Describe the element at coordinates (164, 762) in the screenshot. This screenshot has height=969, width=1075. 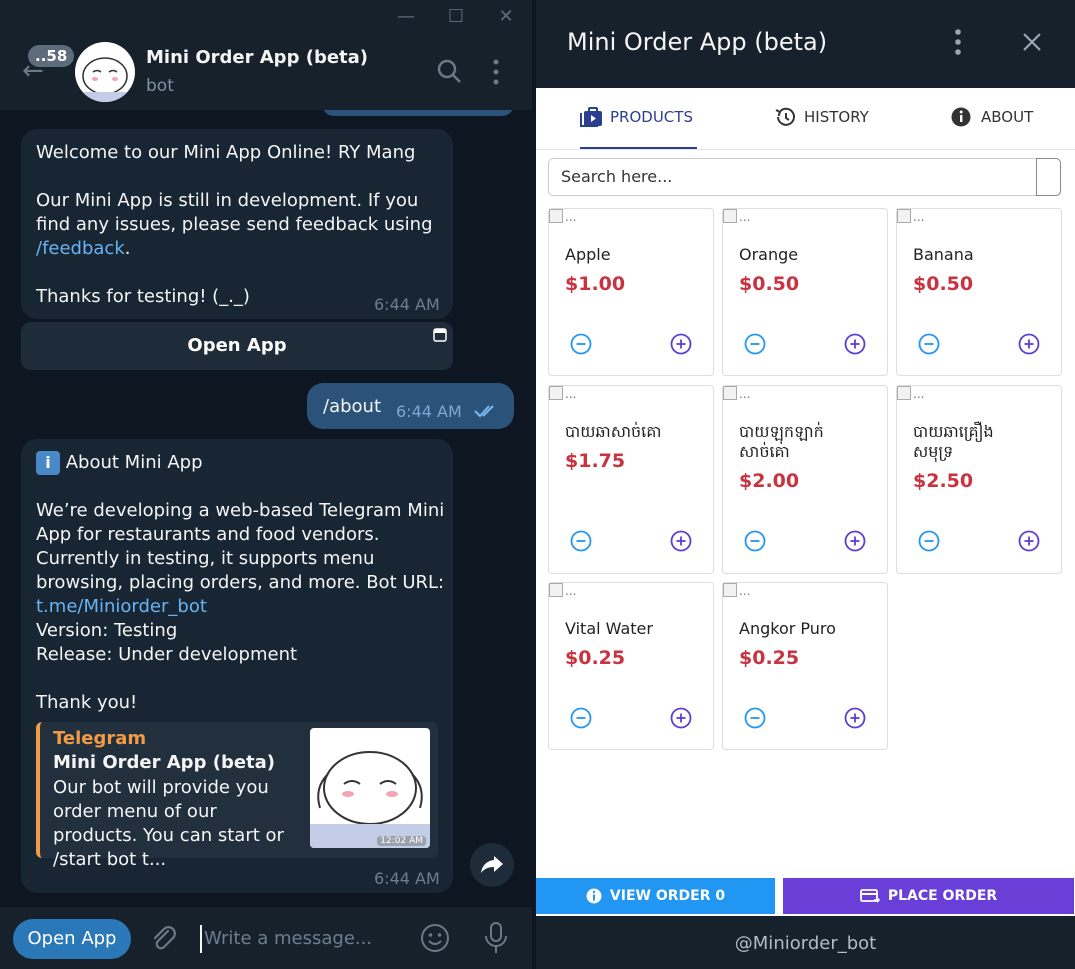
I see `preview-title: Mini Order App (beta)` at that location.